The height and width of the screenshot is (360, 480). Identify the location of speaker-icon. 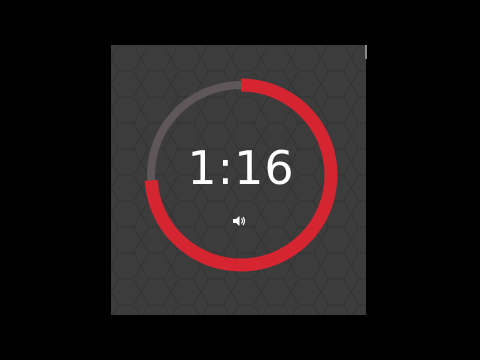
(239, 221).